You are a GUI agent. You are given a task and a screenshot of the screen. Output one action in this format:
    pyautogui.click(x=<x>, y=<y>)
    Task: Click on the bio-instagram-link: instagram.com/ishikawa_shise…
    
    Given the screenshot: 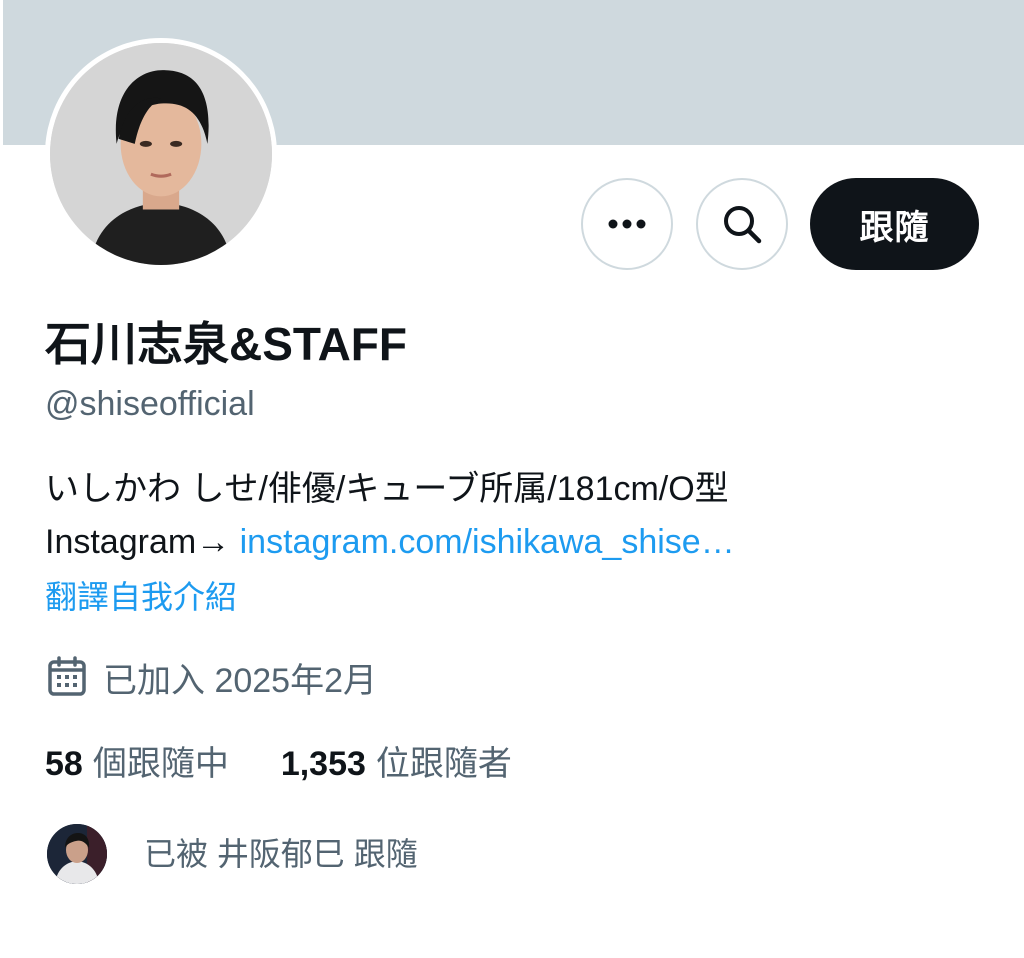 What is the action you would take?
    pyautogui.click(x=487, y=542)
    